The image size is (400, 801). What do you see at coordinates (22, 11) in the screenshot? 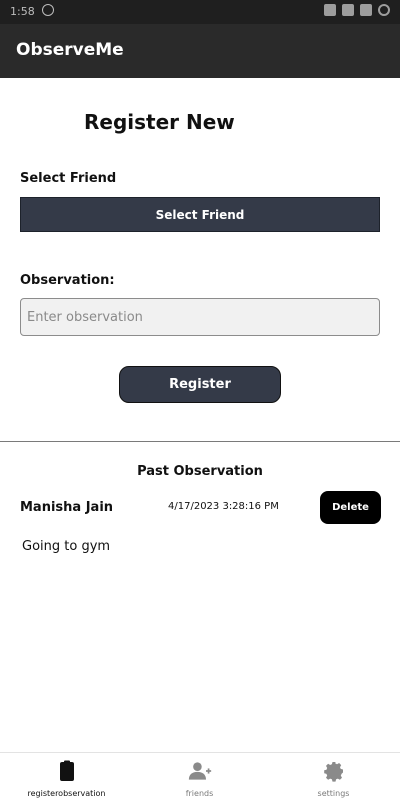
I see `status-time: 1:58` at bounding box center [22, 11].